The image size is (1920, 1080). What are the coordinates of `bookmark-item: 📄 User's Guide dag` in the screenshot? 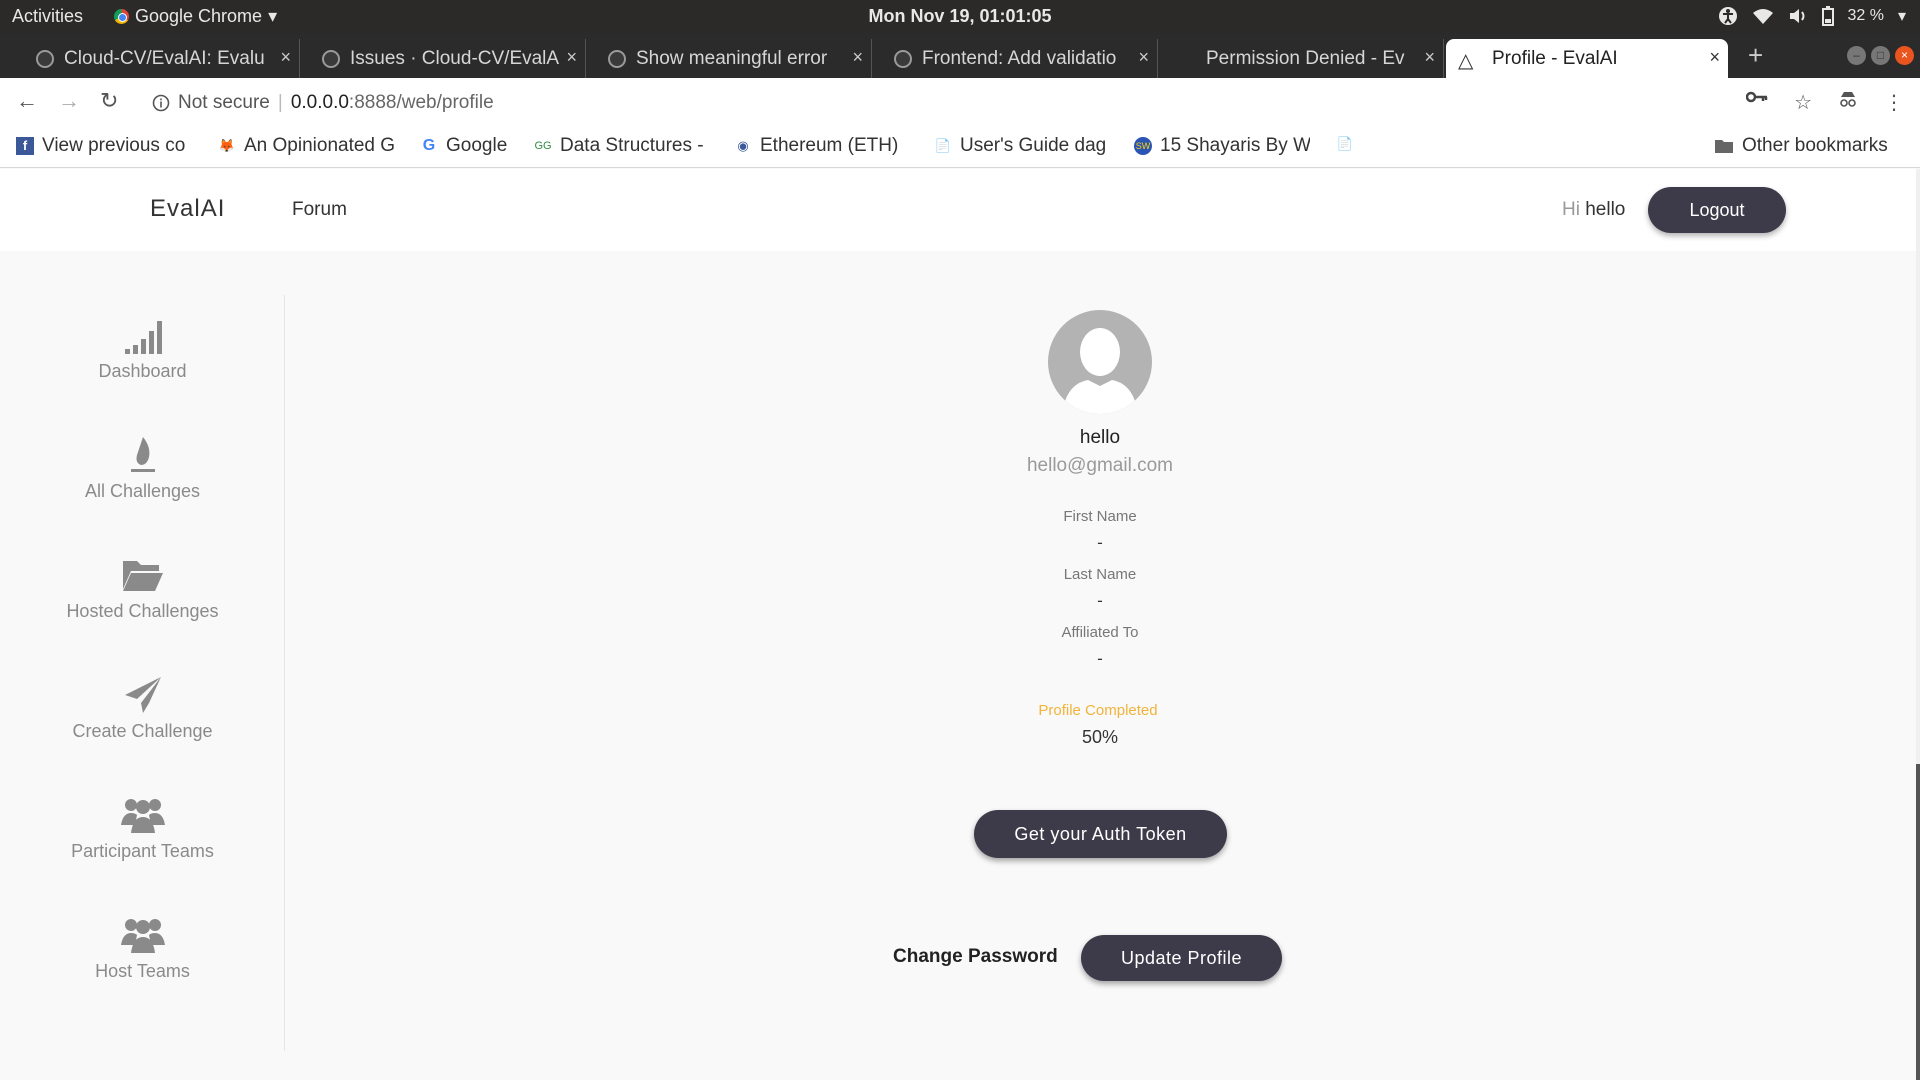 It's located at (1022, 146).